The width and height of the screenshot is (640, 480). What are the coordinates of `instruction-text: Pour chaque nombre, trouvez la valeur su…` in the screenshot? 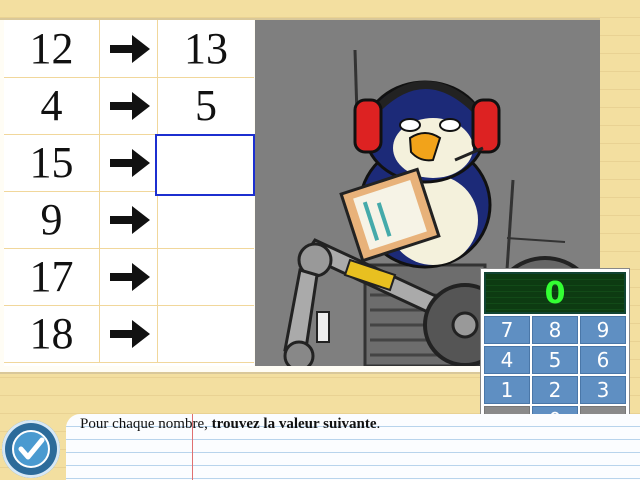 It's located at (340, 424).